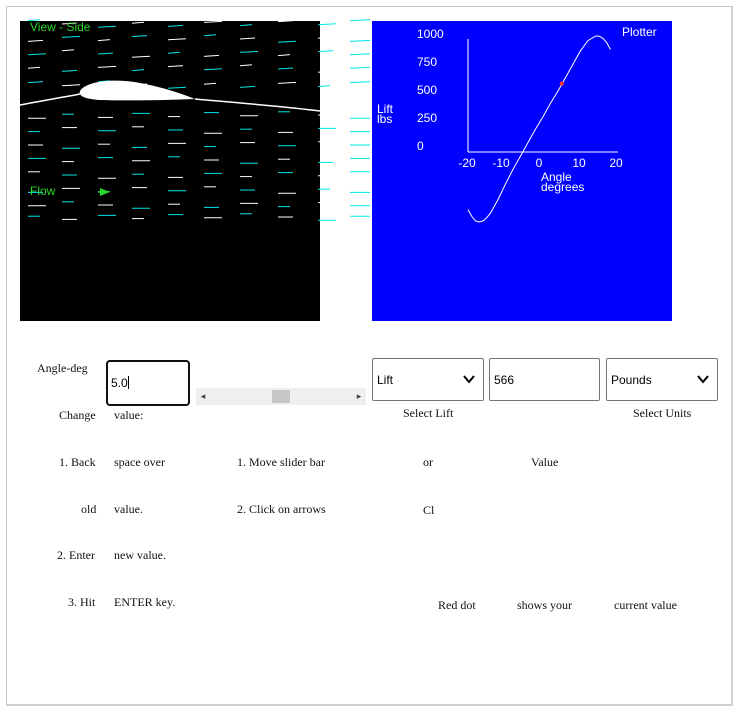  I want to click on lift-select: Lift, so click(428, 379).